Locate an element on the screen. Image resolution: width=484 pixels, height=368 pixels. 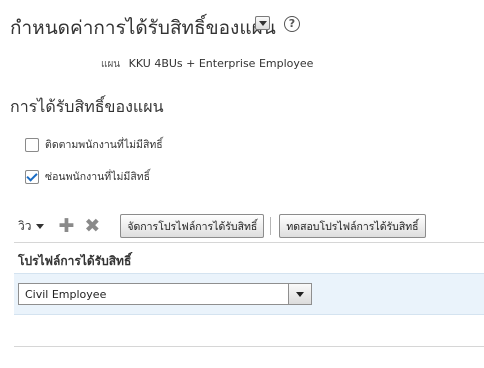
hide-ineligible-option: ซ่อนพนักงานที่ไม่มีสิทธิ์ is located at coordinates (87, 176).